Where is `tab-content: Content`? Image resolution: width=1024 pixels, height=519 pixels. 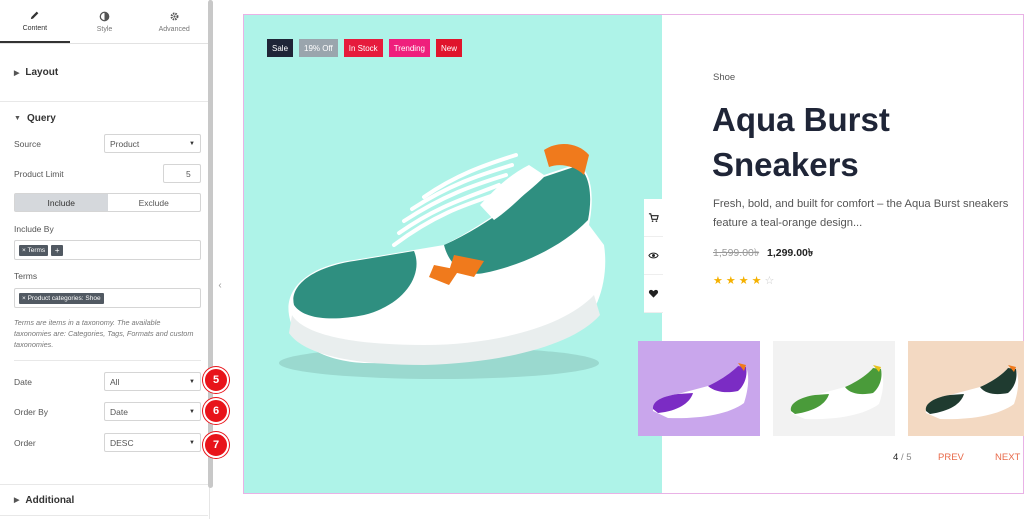 tab-content: Content is located at coordinates (35, 21).